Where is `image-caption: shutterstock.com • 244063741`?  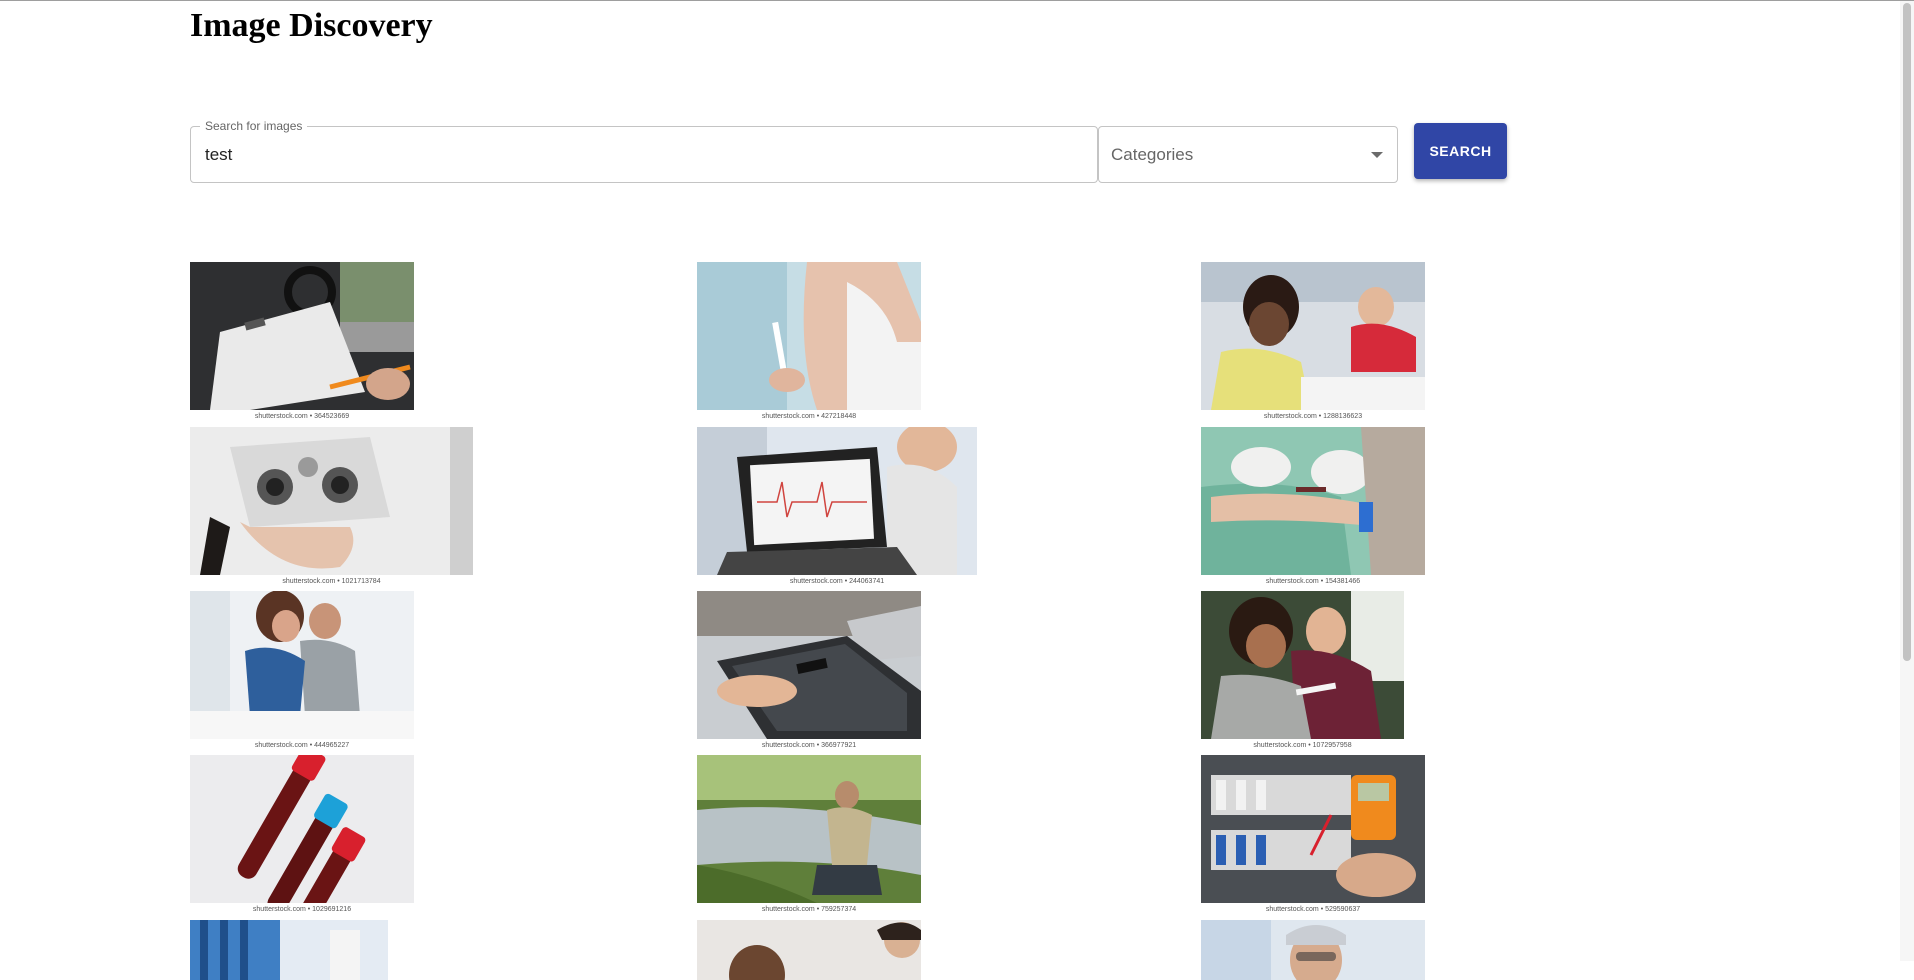
image-caption: shutterstock.com • 244063741 is located at coordinates (837, 581).